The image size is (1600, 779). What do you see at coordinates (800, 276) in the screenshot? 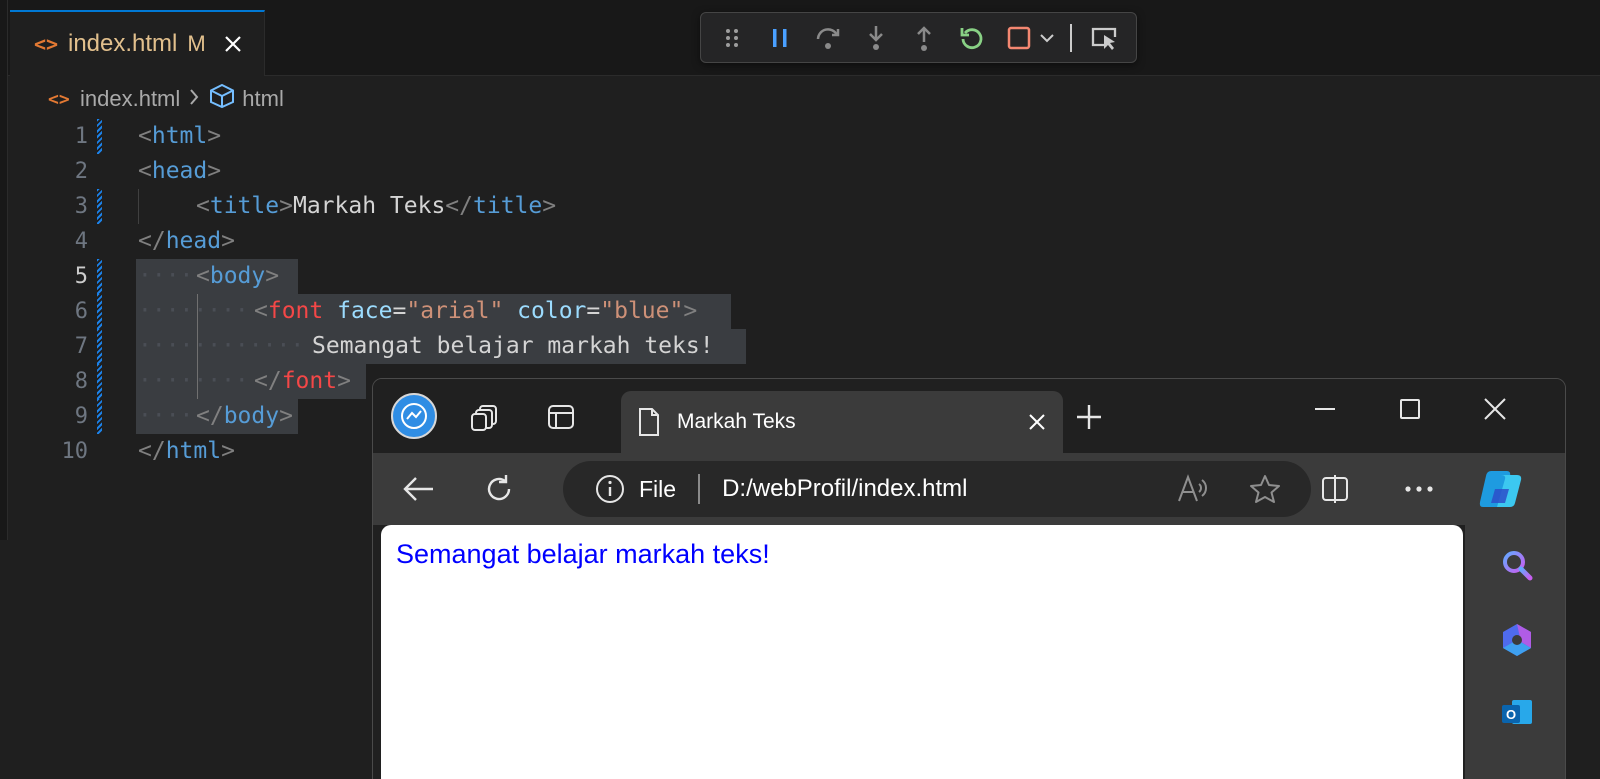
I see `code-line: 5 ···· <body>` at bounding box center [800, 276].